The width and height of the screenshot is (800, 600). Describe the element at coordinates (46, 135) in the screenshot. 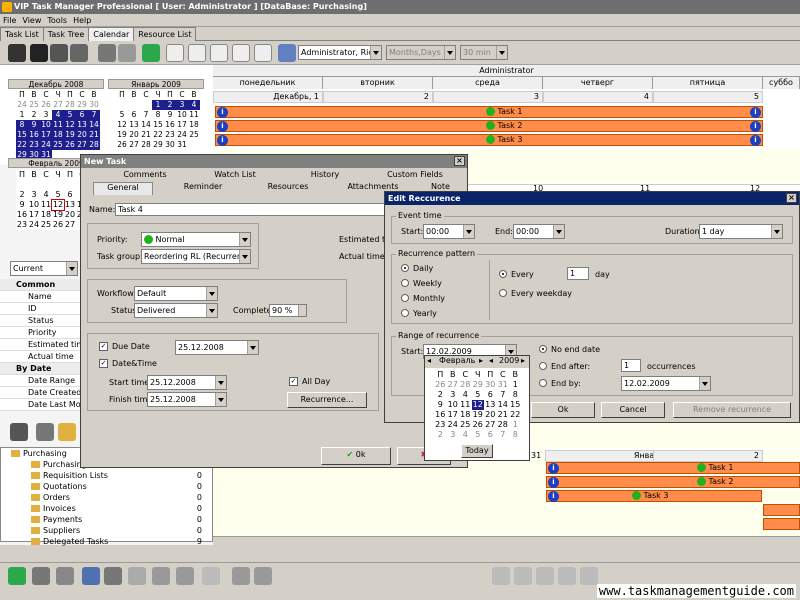

I see `calendar-day: 17` at that location.